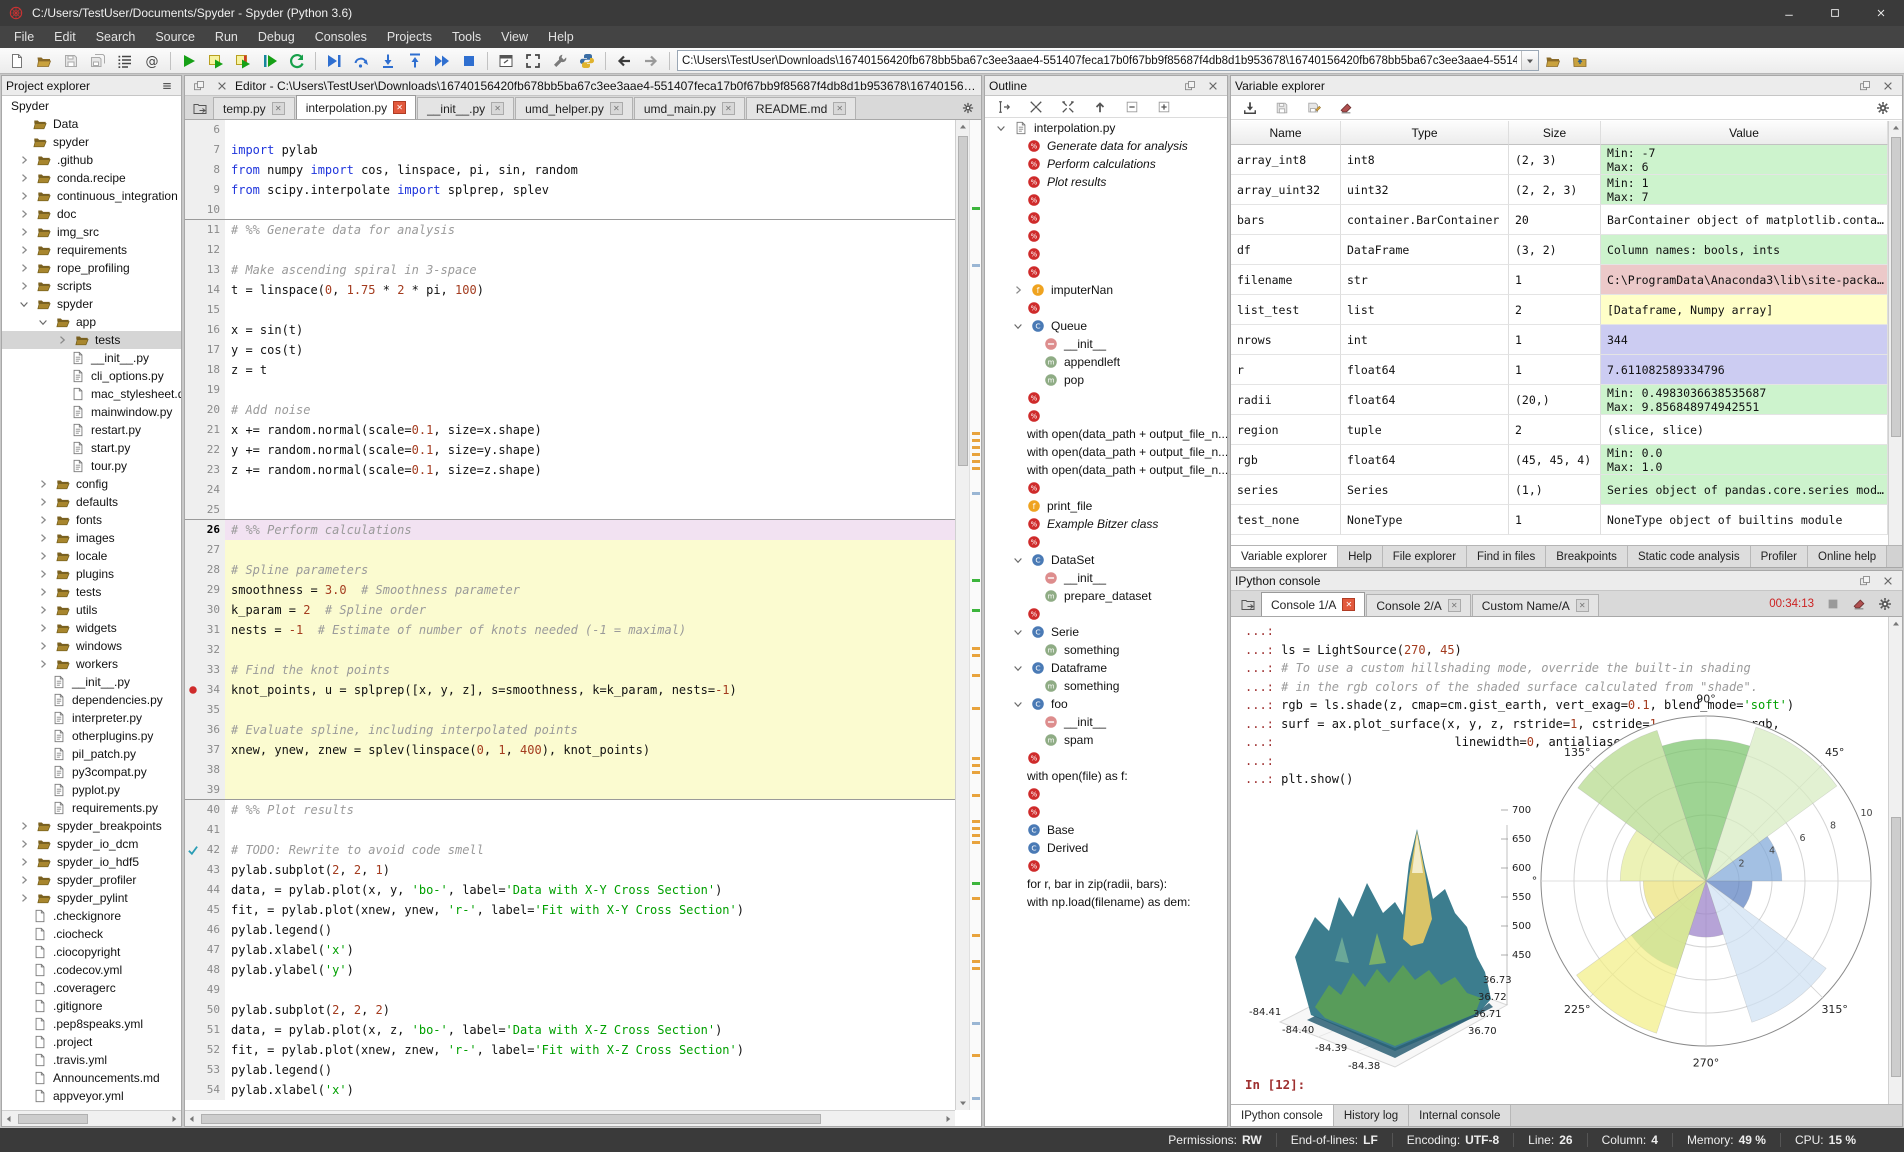  What do you see at coordinates (1587, 556) in the screenshot?
I see `pane-tab-breakpoints: Breakpoints` at bounding box center [1587, 556].